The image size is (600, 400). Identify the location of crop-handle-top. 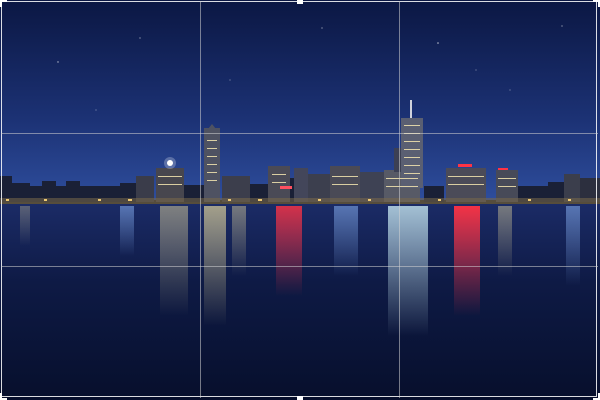
(300, 2).